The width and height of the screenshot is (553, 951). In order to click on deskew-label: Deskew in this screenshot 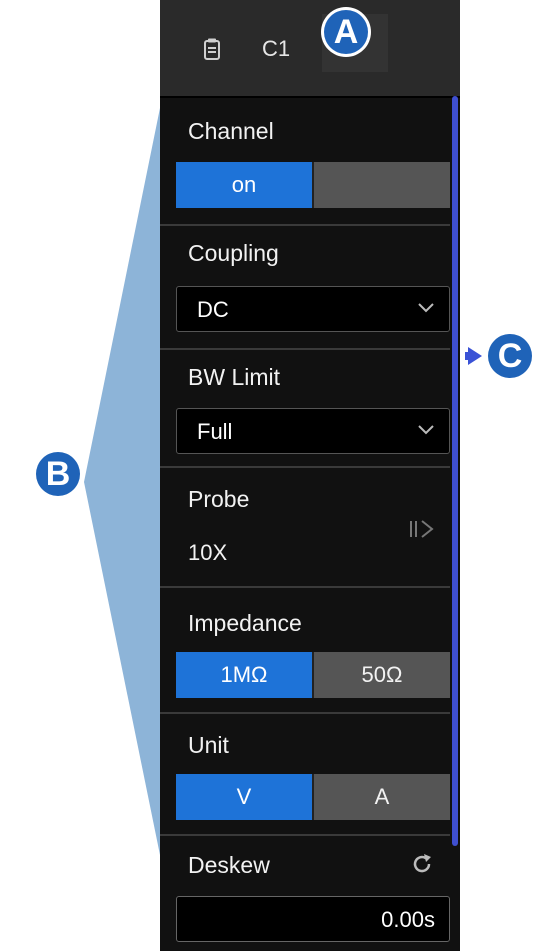, I will do `click(229, 865)`.